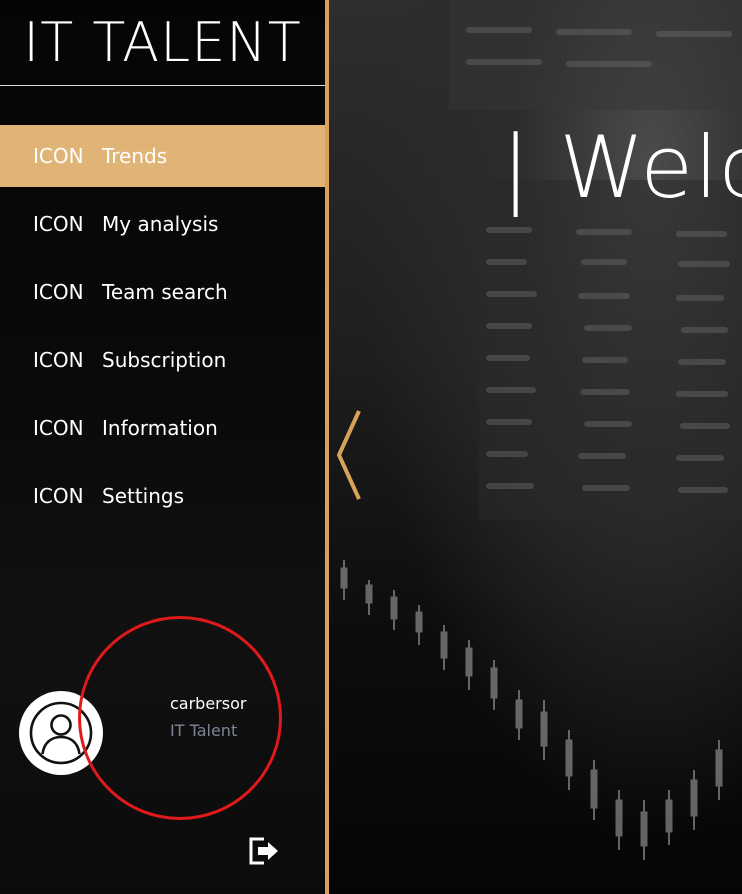 This screenshot has width=742, height=894. Describe the element at coordinates (58, 224) in the screenshot. I see `my-analysis-icon: ICON` at that location.